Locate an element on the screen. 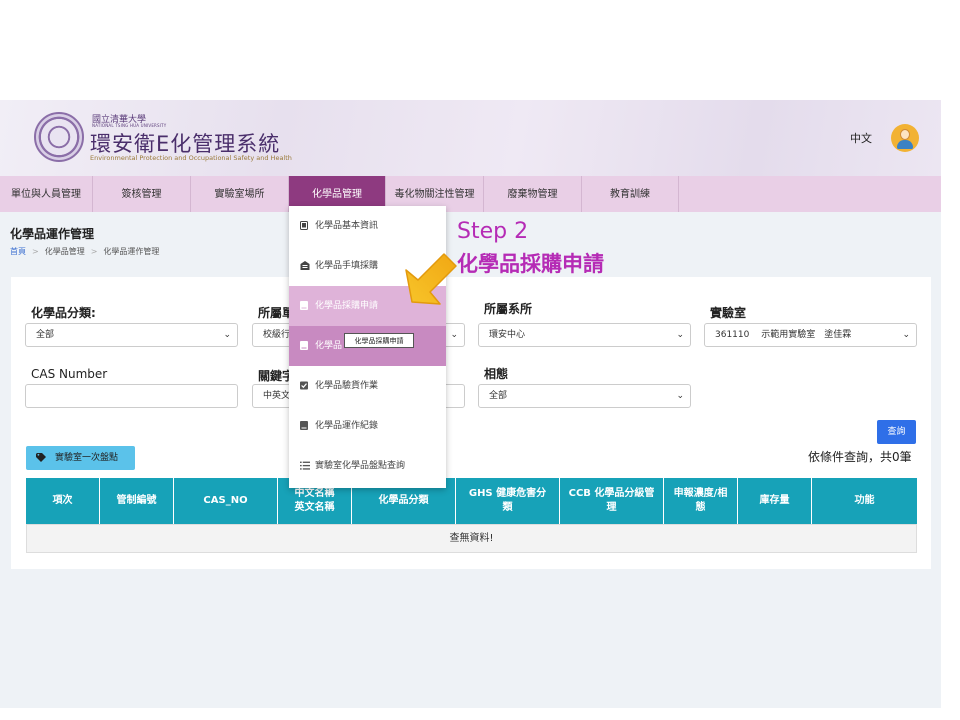  column-cas-no: CAS_NO is located at coordinates (226, 501).